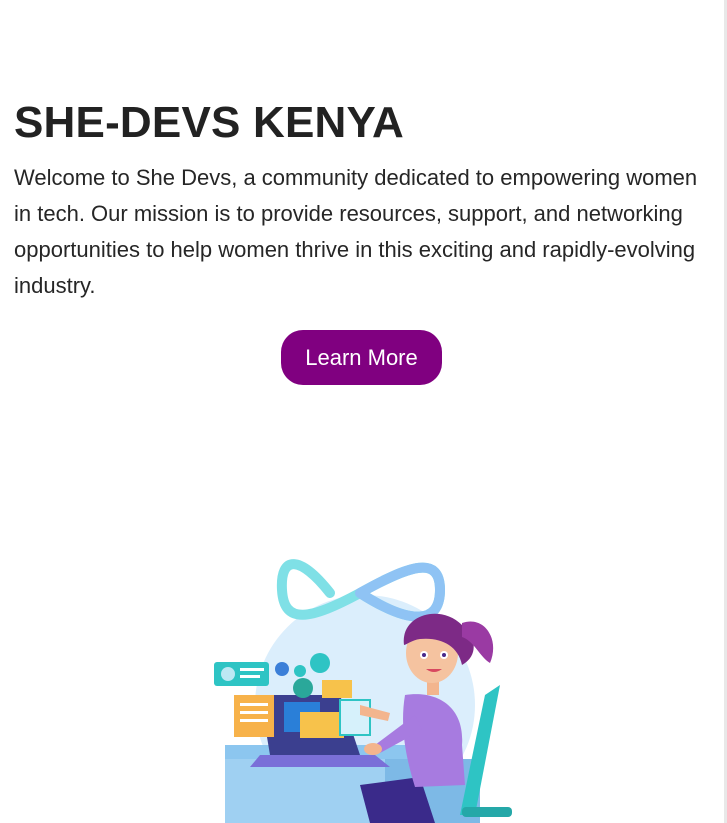  I want to click on woman-developer-icon, so click(363, 691).